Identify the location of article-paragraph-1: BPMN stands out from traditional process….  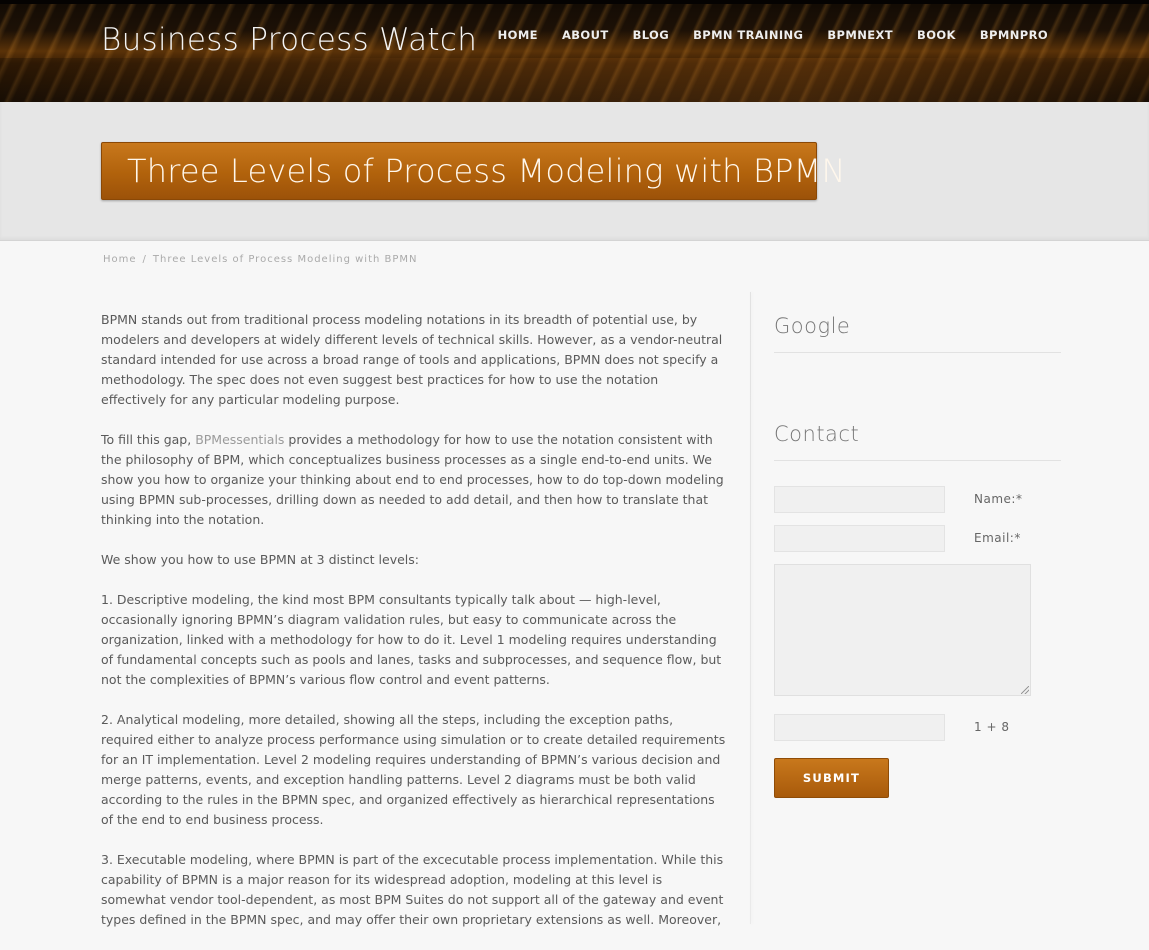
(412, 359).